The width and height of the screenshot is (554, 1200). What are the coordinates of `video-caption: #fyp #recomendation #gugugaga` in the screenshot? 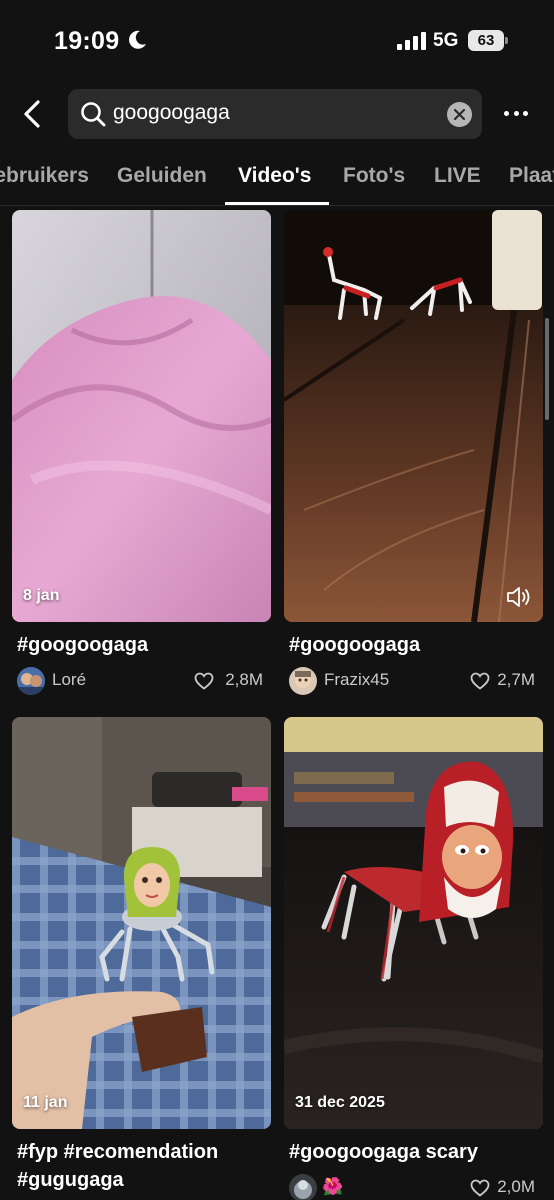 It's located at (147, 1166).